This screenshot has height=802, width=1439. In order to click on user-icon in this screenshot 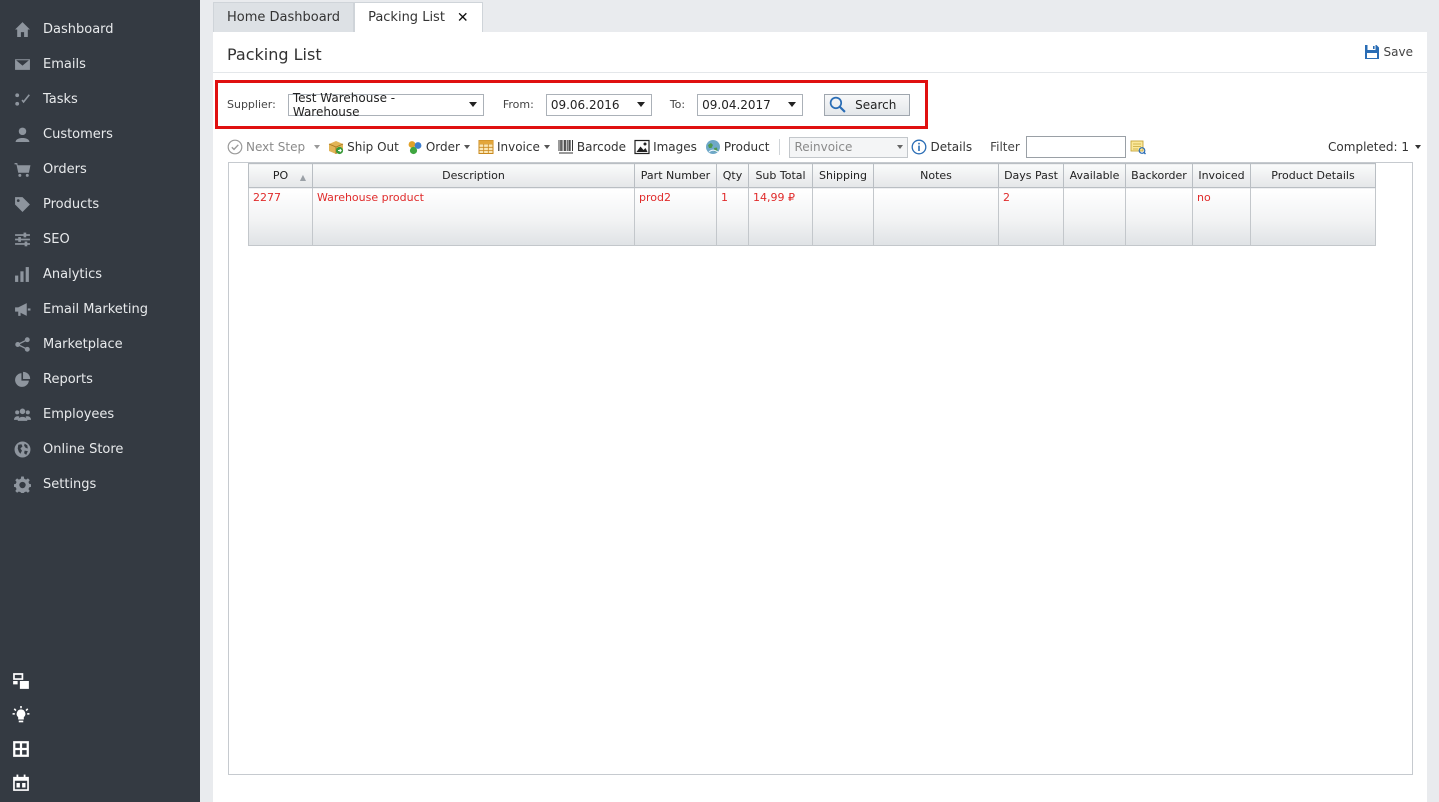, I will do `click(22, 135)`.